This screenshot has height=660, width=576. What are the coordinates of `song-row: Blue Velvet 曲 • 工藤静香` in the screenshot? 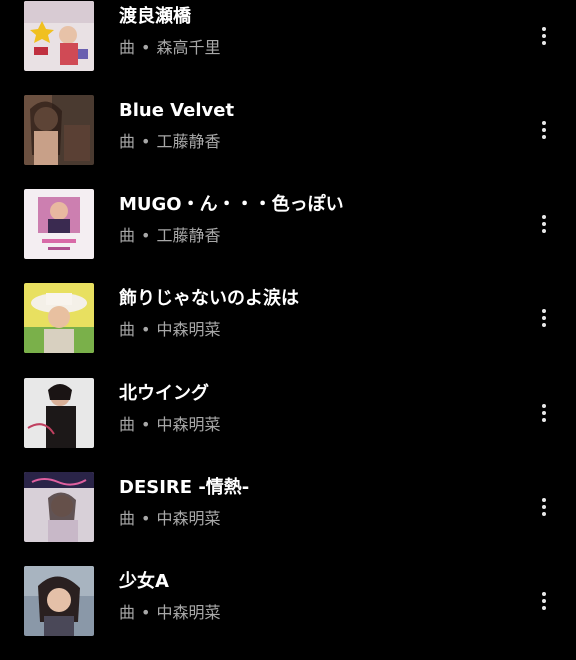 It's located at (288, 142).